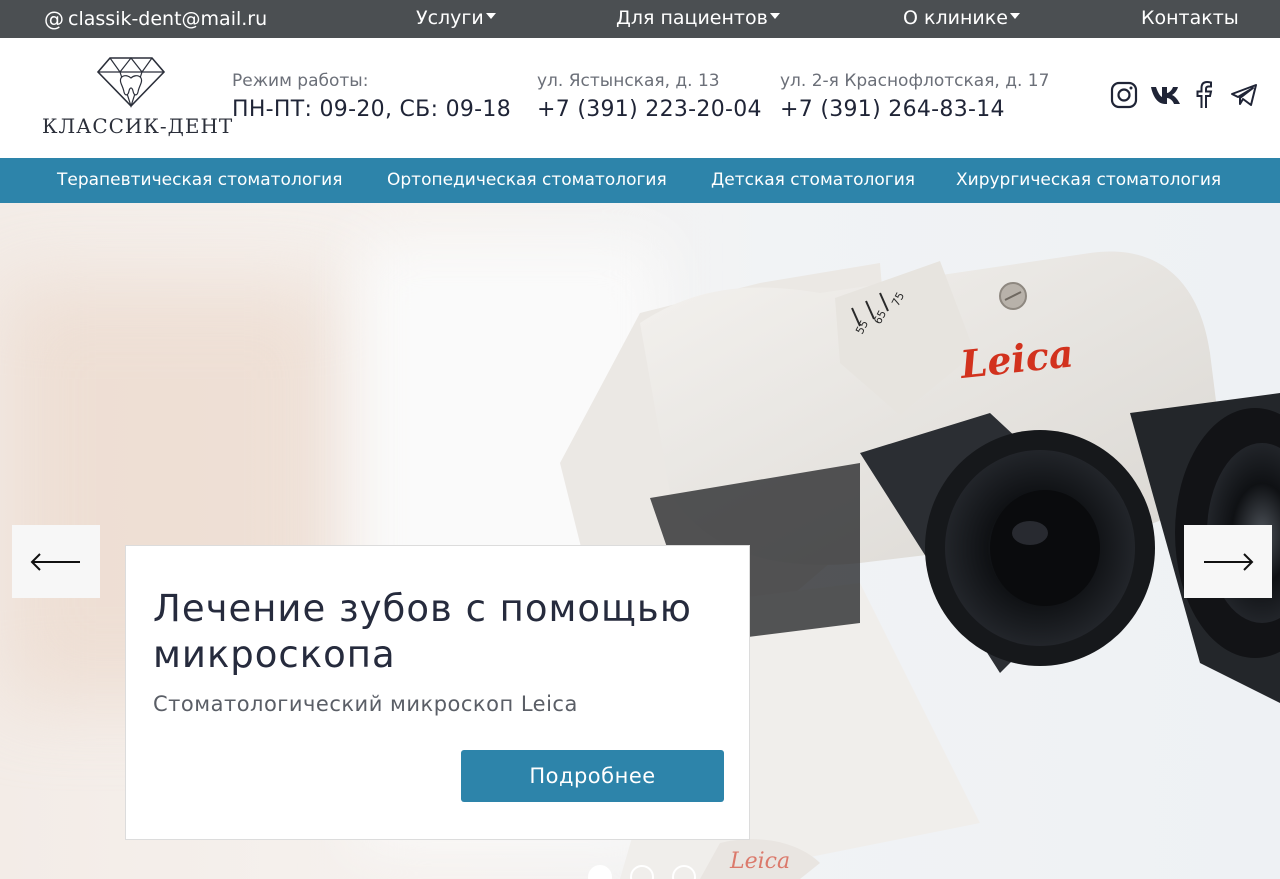 The width and height of the screenshot is (1280, 879). I want to click on email-link: @ classik-dent@mail.ru, so click(155, 19).